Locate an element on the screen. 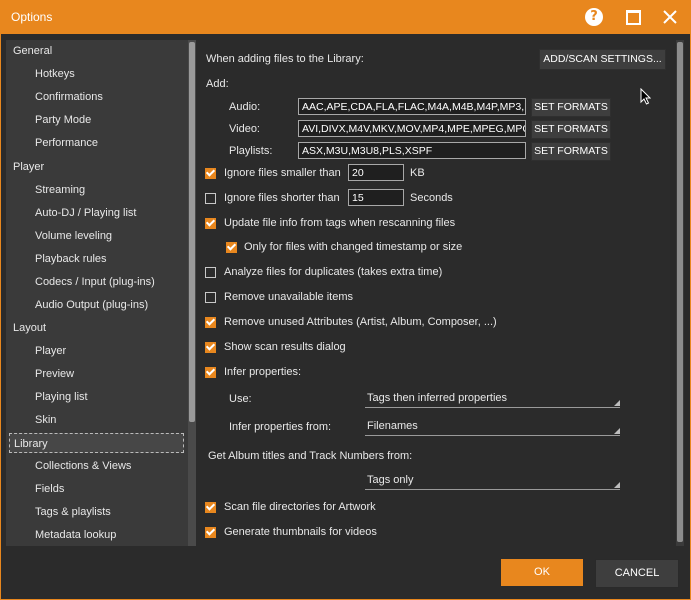  sidebar-item-performance: Performance is located at coordinates (66, 143).